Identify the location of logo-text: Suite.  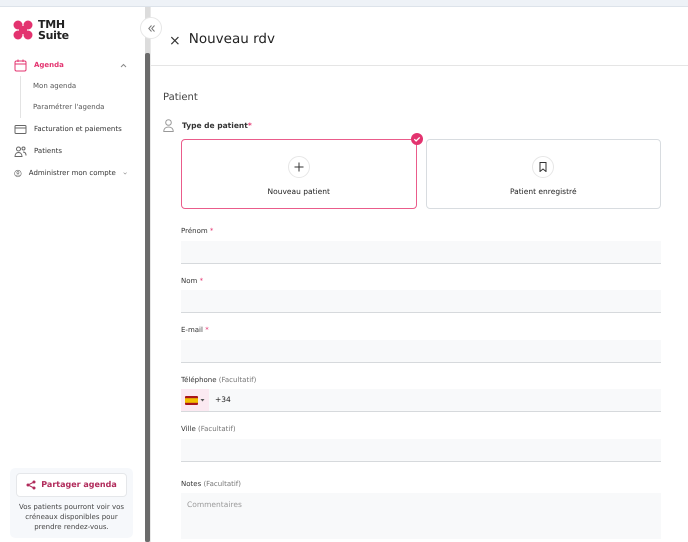
(53, 35).